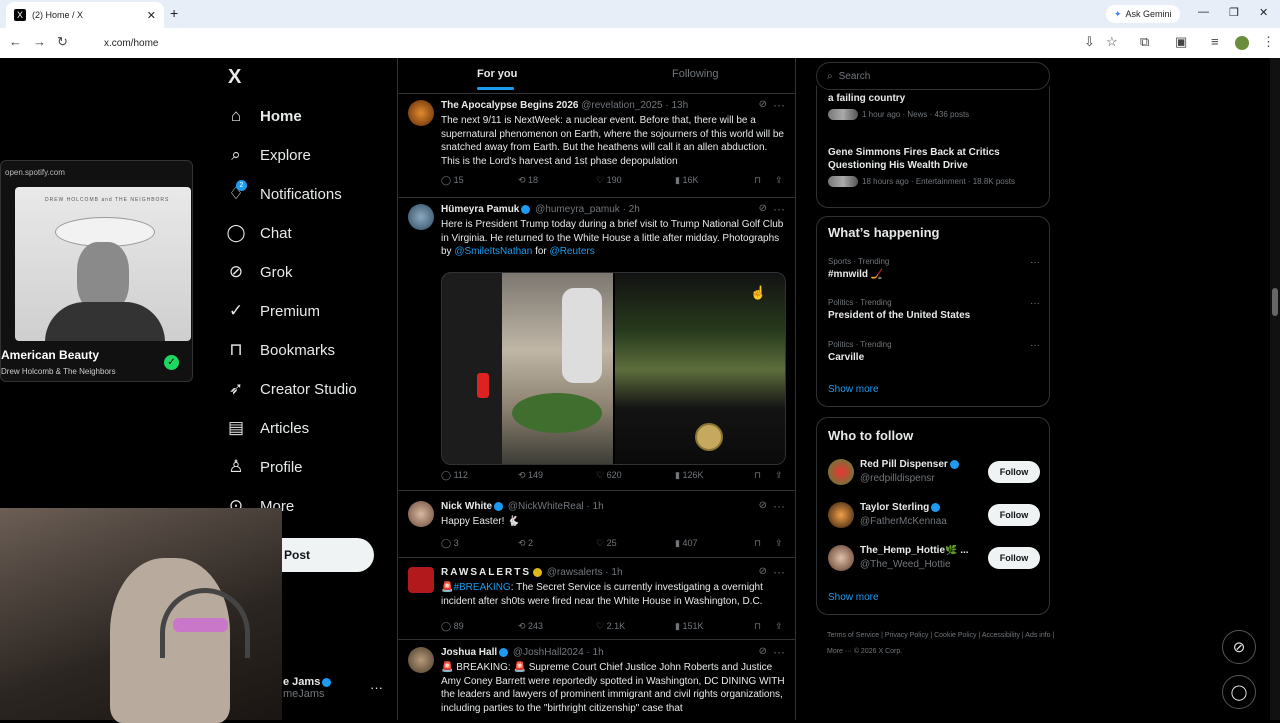 The width and height of the screenshot is (1280, 723). What do you see at coordinates (480, 209) in the screenshot?
I see `tweet-author: Hümeyra Pamuk` at bounding box center [480, 209].